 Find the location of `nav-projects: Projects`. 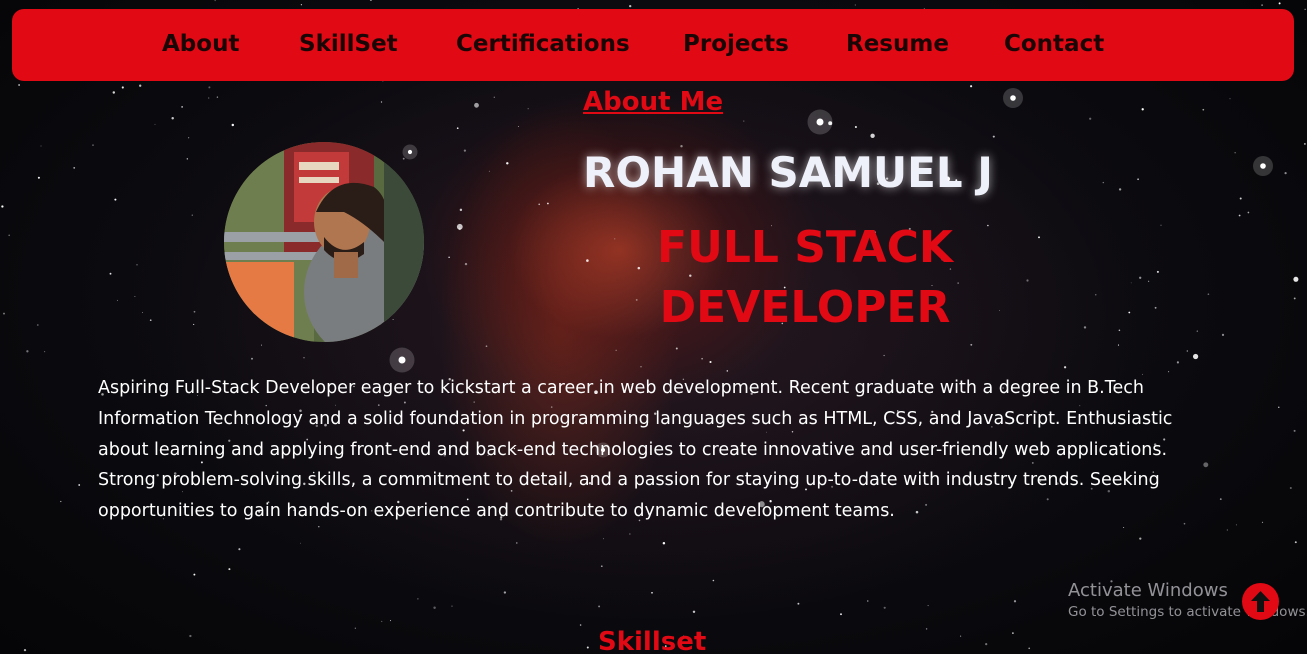

nav-projects: Projects is located at coordinates (736, 44).